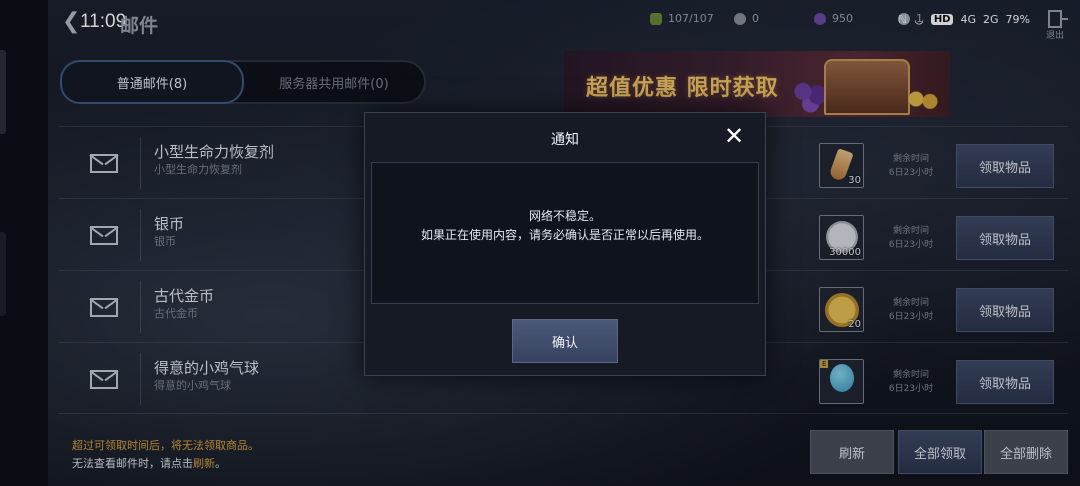 The width and height of the screenshot is (1080, 486). Describe the element at coordinates (734, 136) in the screenshot. I see `close-icon: ✕` at that location.